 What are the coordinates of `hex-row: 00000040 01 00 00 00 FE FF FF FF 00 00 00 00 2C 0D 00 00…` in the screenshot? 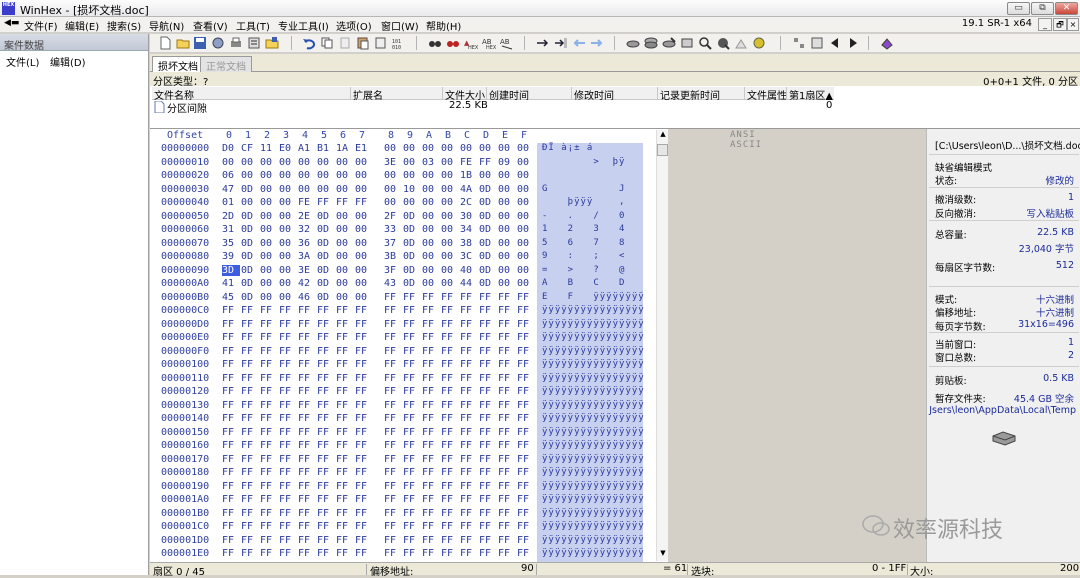 It's located at (405, 204).